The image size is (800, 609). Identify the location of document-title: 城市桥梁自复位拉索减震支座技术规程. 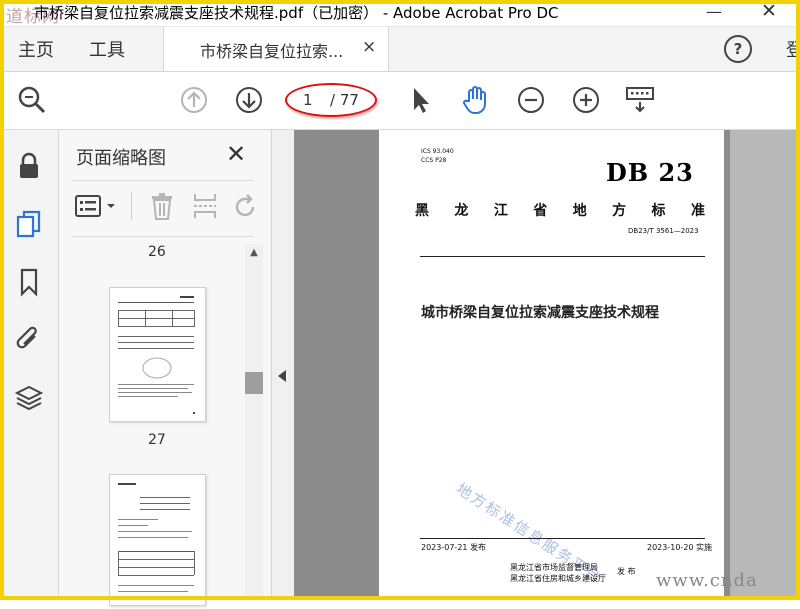
(540, 313).